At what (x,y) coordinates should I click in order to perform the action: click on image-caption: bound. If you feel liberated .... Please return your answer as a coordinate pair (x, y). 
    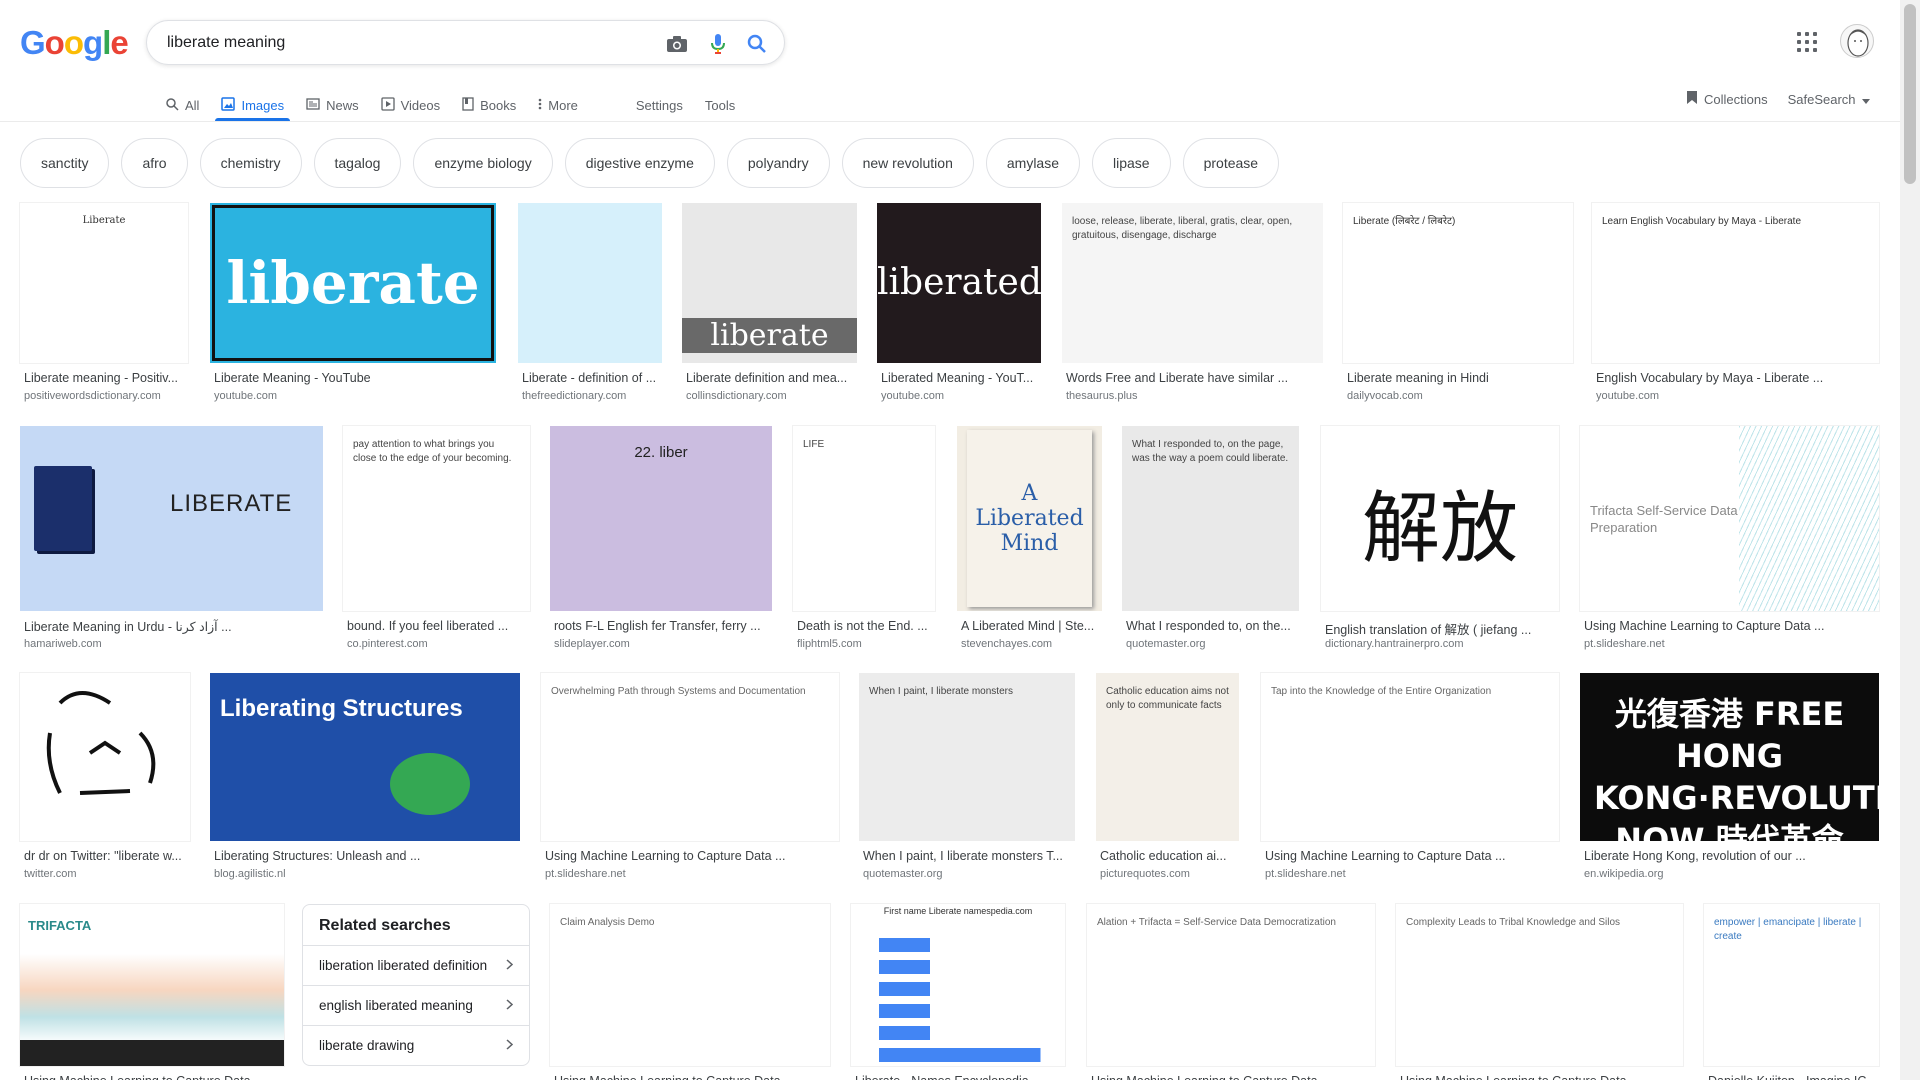
    Looking at the image, I should click on (437, 626).